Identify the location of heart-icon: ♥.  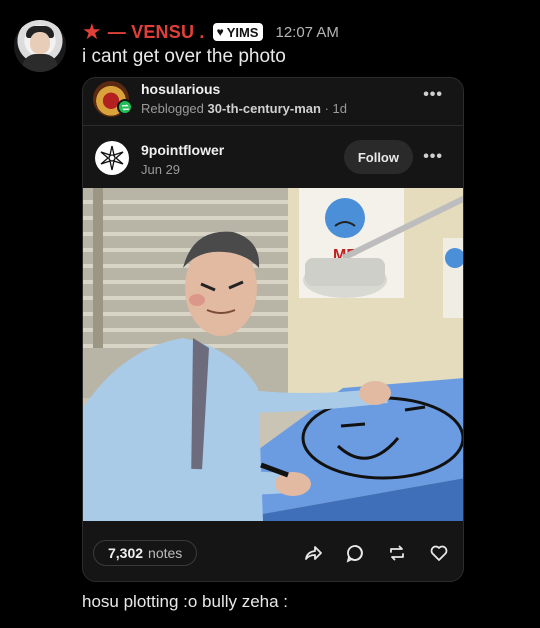
(220, 32).